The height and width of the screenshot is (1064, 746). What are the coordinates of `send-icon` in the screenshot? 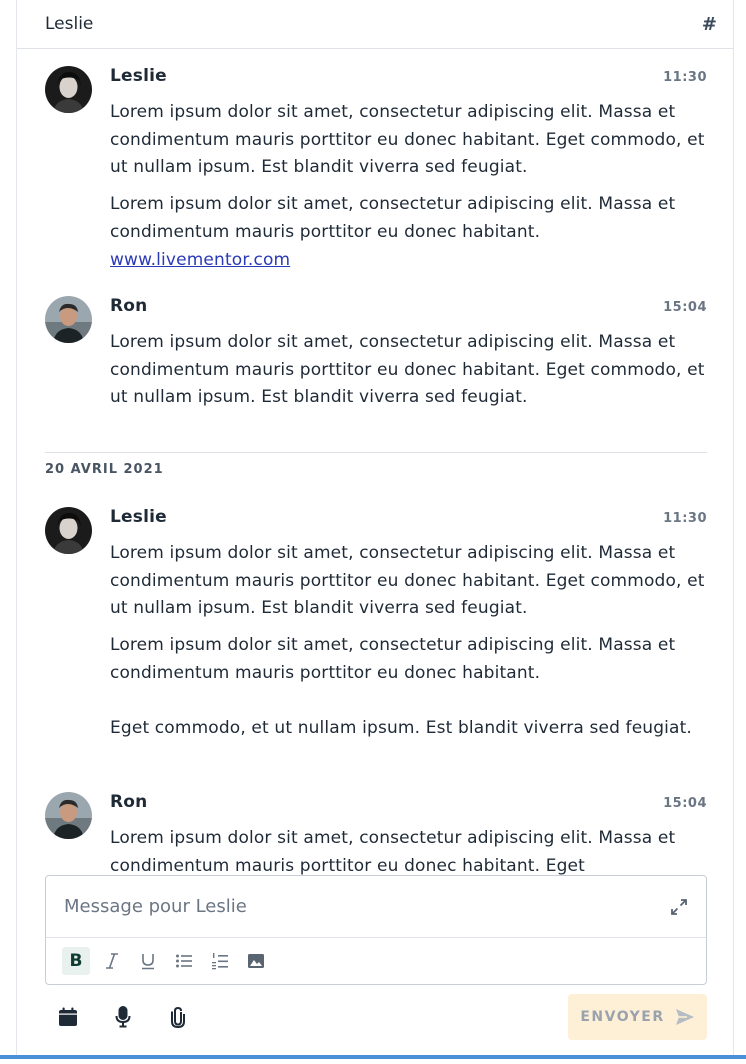 It's located at (684, 1017).